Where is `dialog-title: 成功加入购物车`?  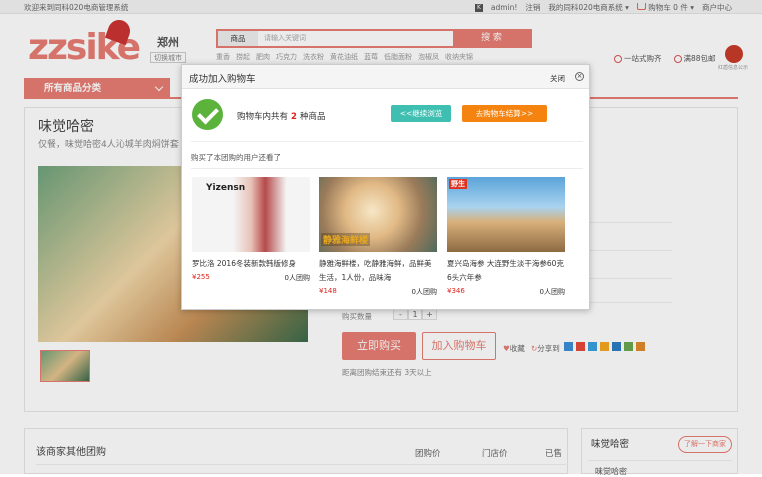 dialog-title: 成功加入购物车 is located at coordinates (222, 79).